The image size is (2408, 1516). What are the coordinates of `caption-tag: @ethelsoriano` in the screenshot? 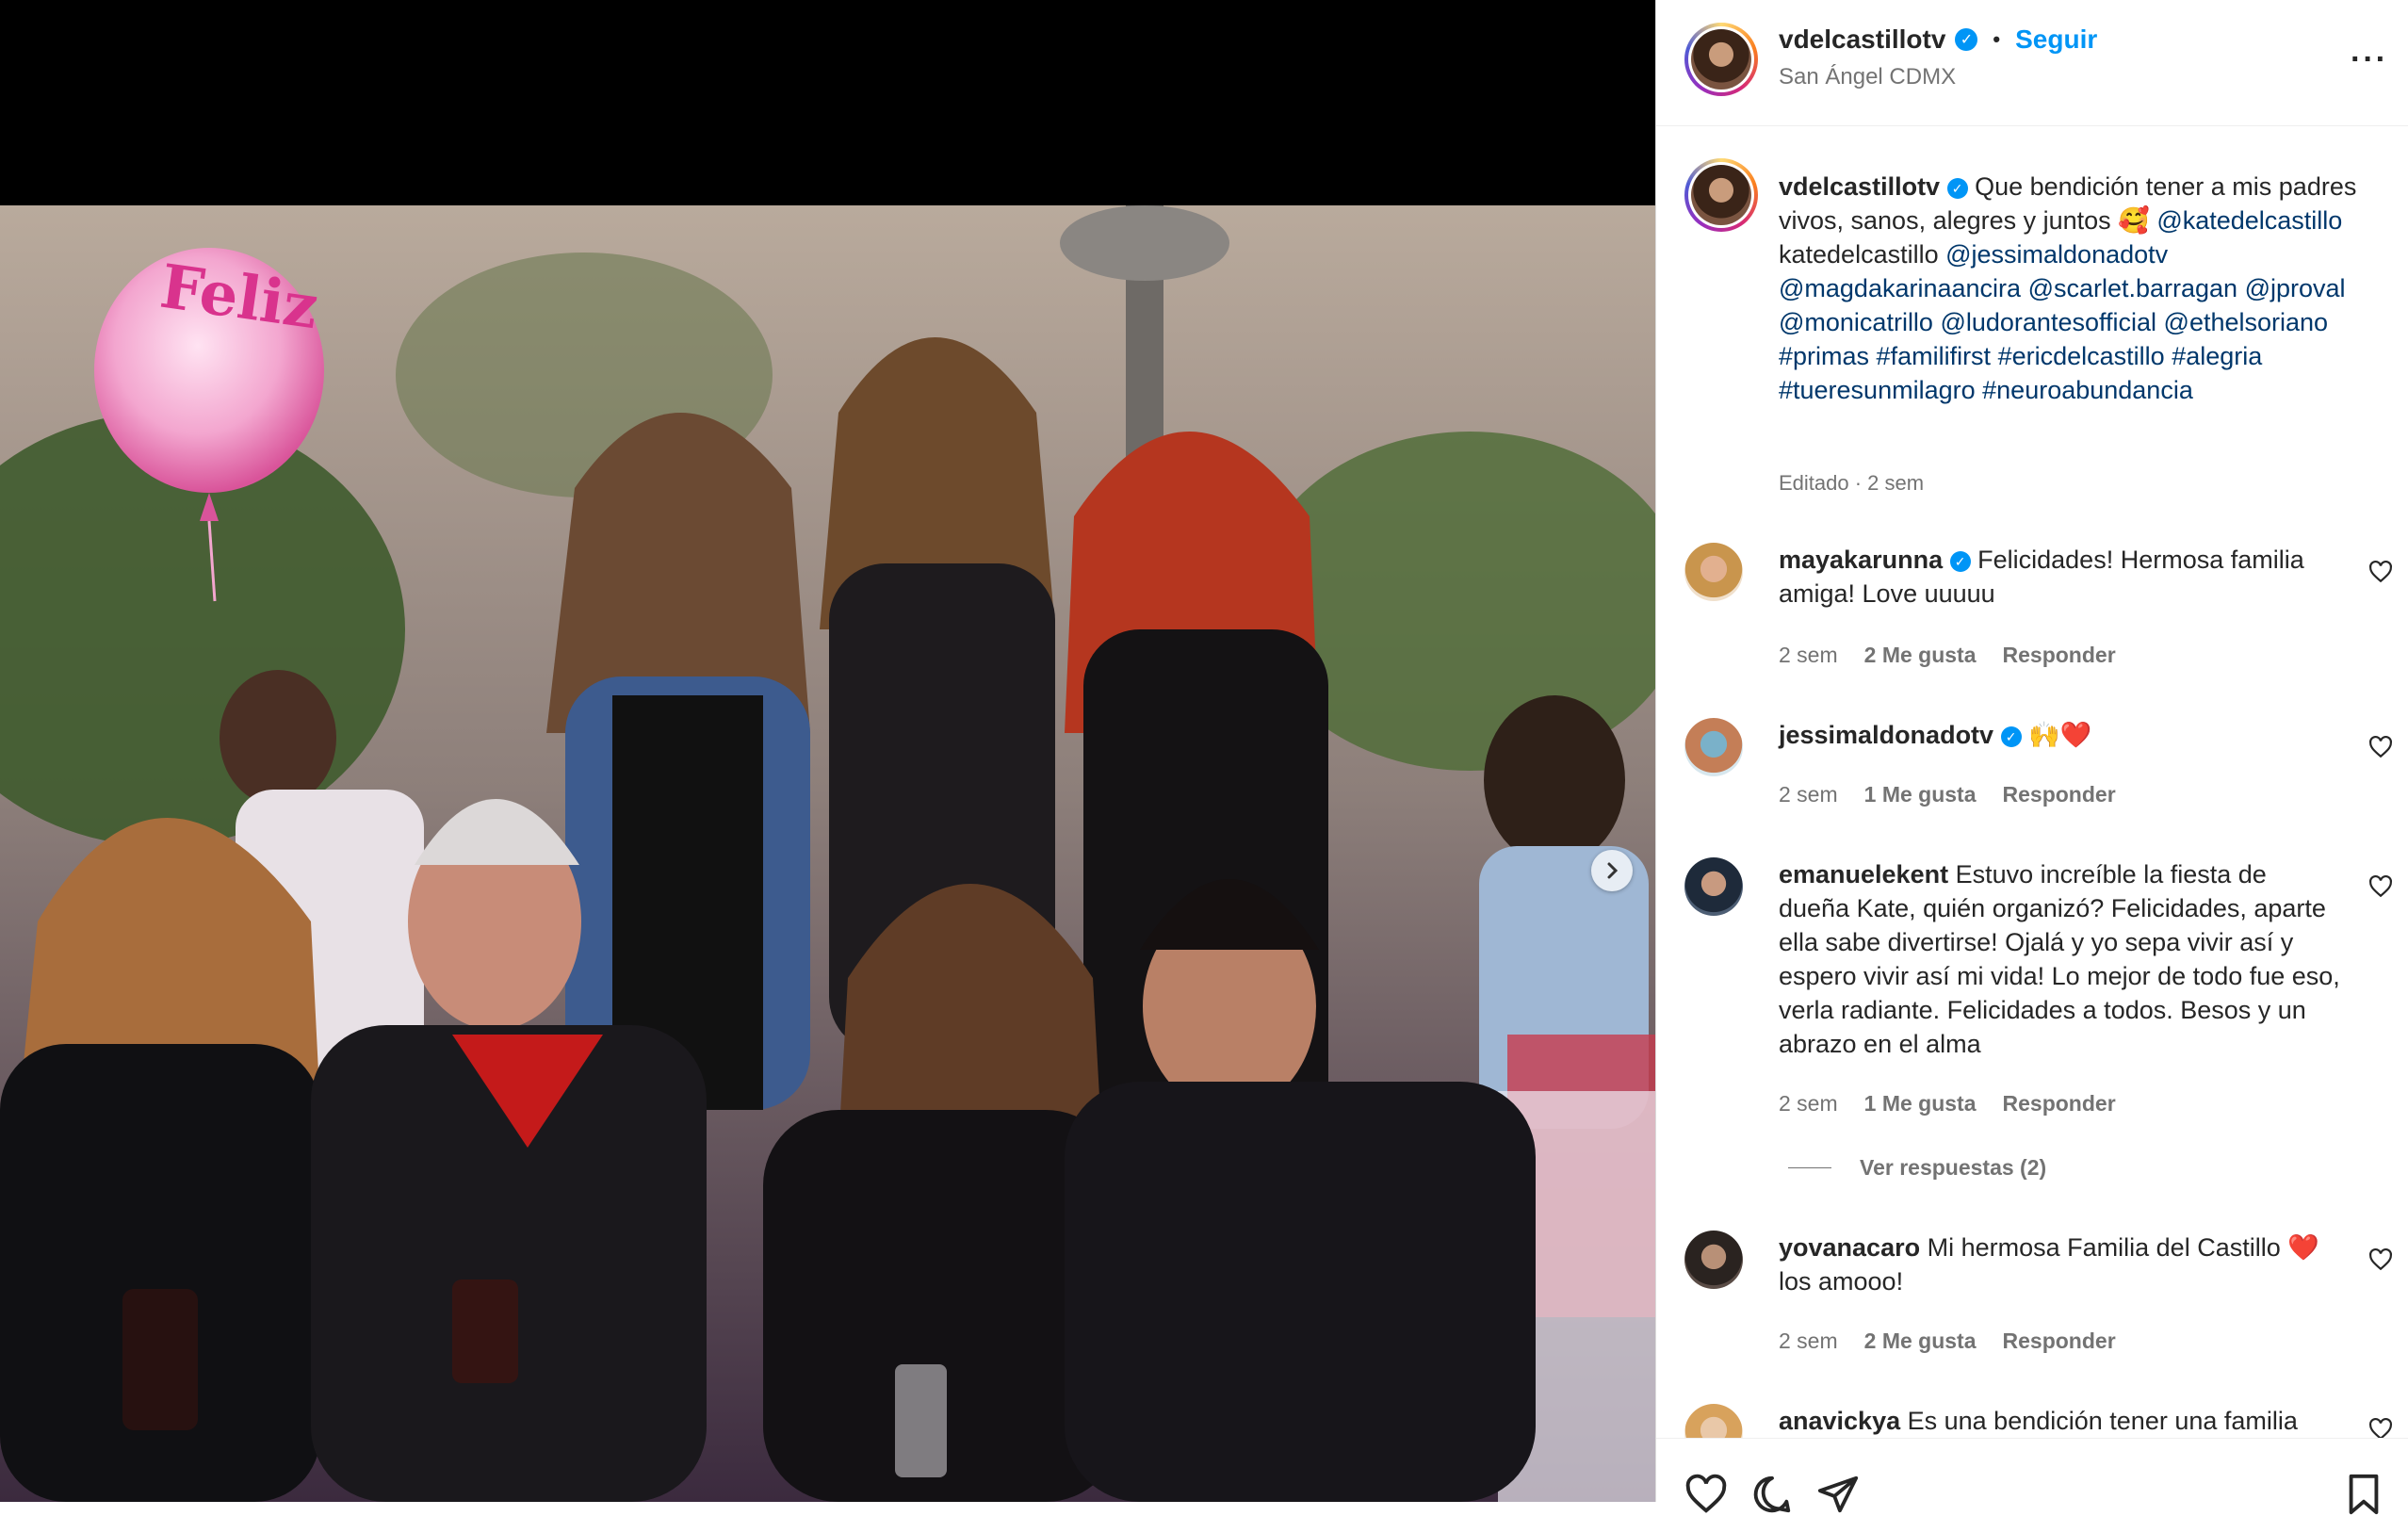 It's located at (2246, 322).